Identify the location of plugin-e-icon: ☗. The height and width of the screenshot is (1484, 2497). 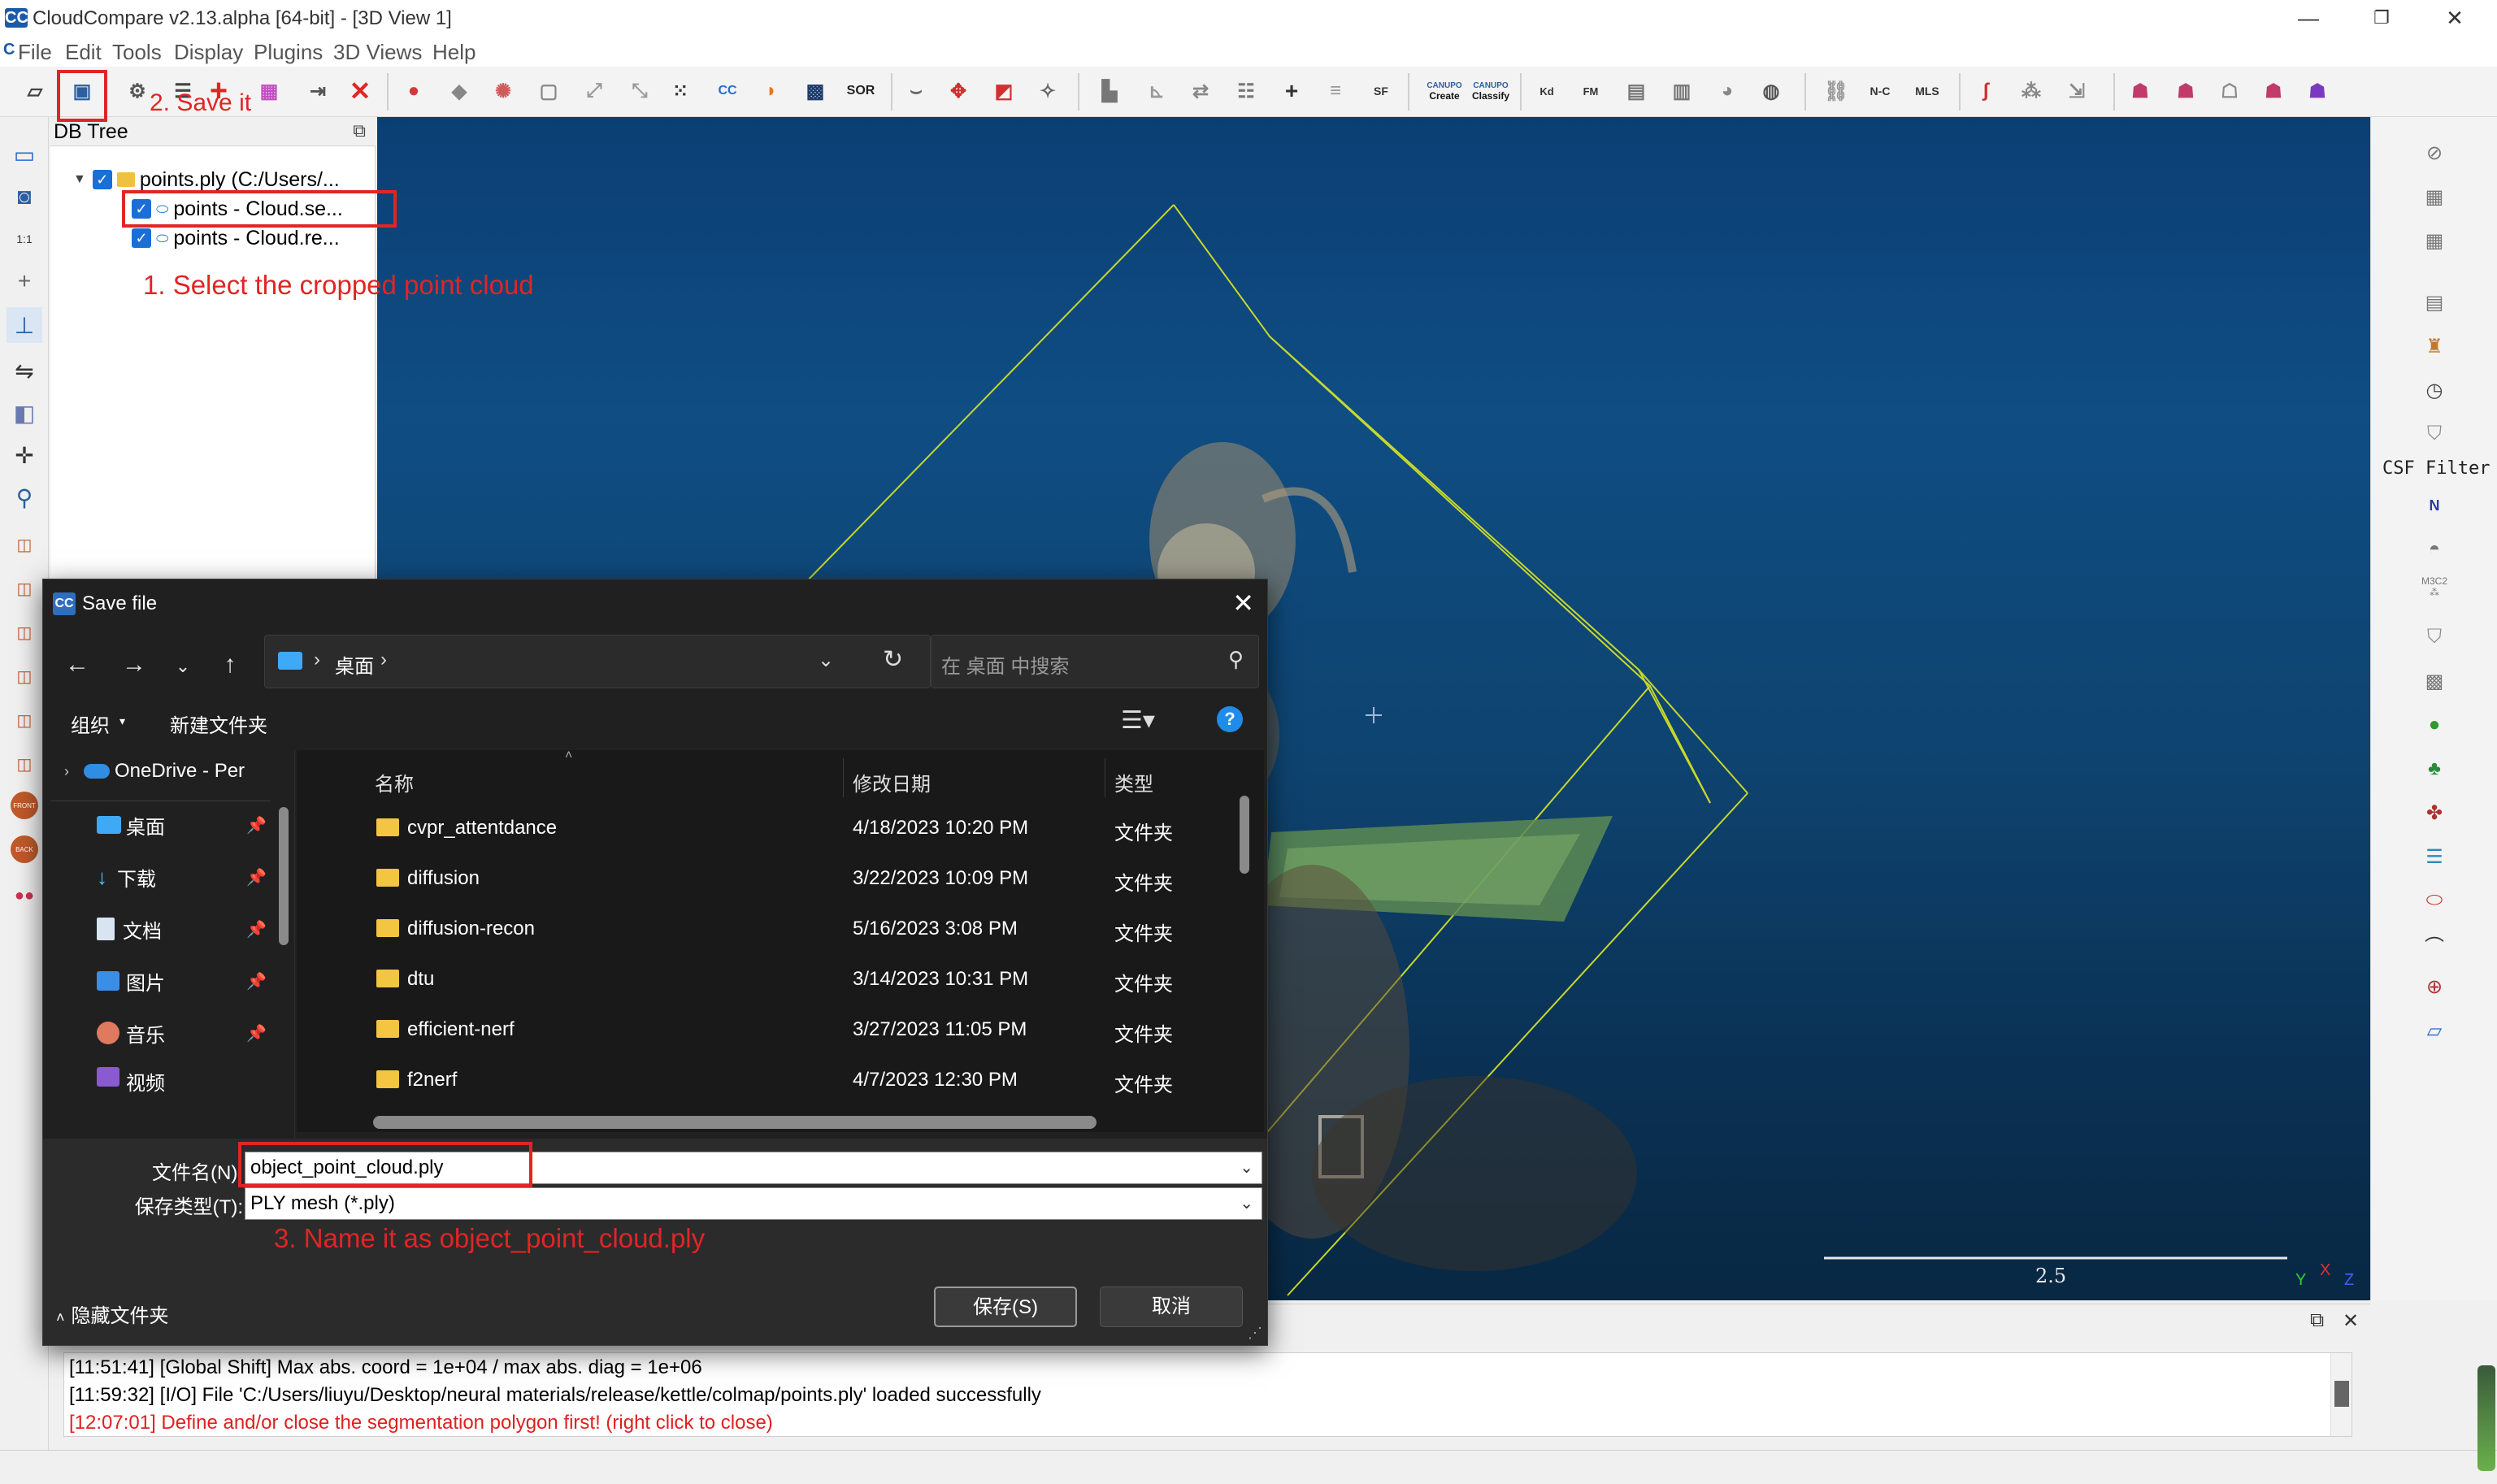
(2317, 91).